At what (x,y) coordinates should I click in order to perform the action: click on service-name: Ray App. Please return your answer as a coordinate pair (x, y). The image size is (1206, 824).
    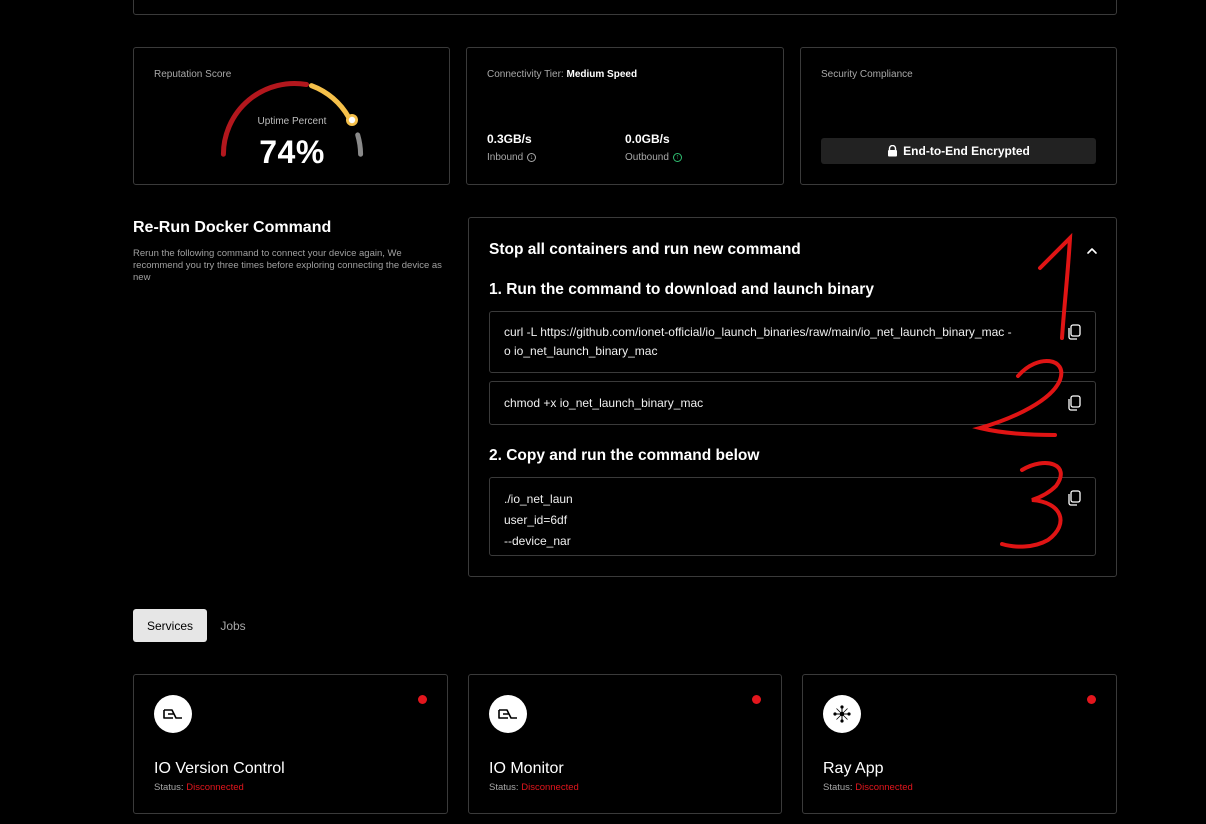
    Looking at the image, I should click on (853, 768).